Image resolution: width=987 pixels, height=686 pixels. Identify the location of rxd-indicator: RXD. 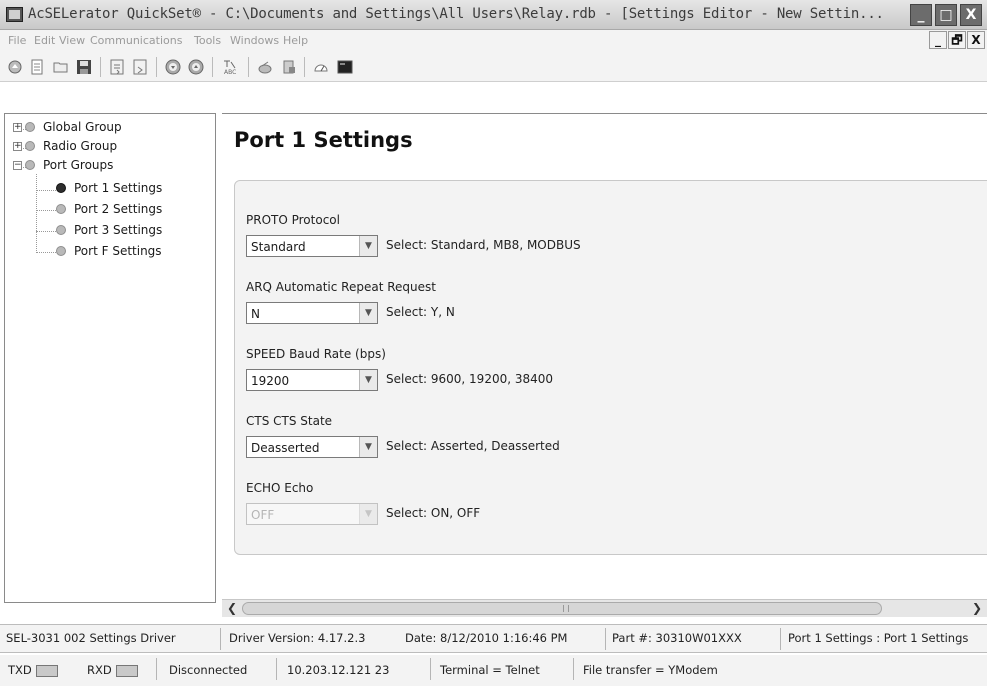
(112, 670).